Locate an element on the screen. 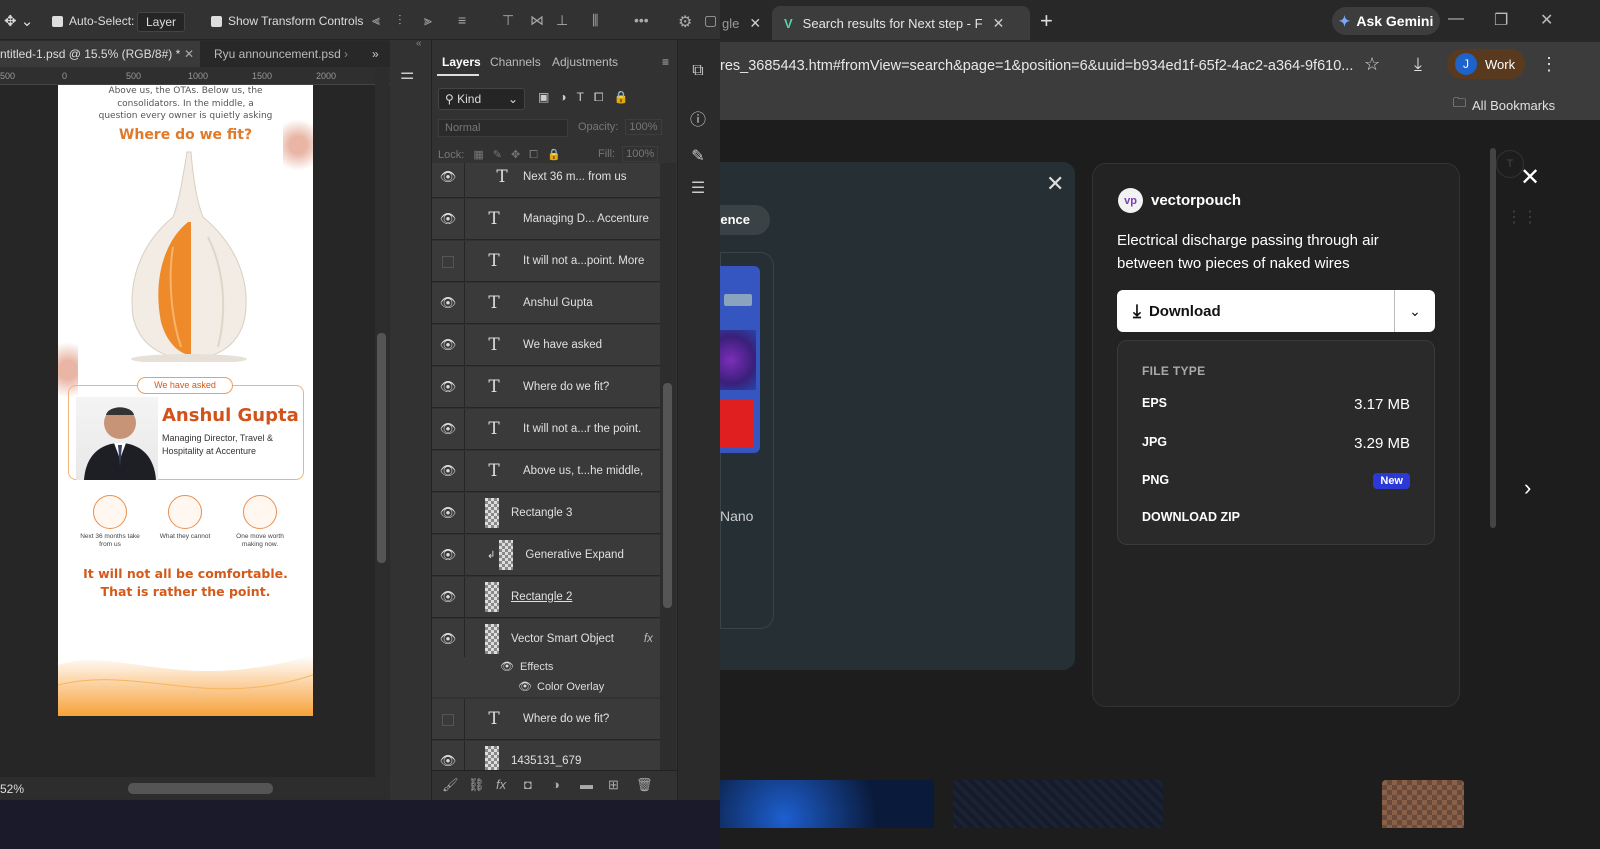 This screenshot has width=1600, height=849. link-icon: ⛓ is located at coordinates (476, 785).